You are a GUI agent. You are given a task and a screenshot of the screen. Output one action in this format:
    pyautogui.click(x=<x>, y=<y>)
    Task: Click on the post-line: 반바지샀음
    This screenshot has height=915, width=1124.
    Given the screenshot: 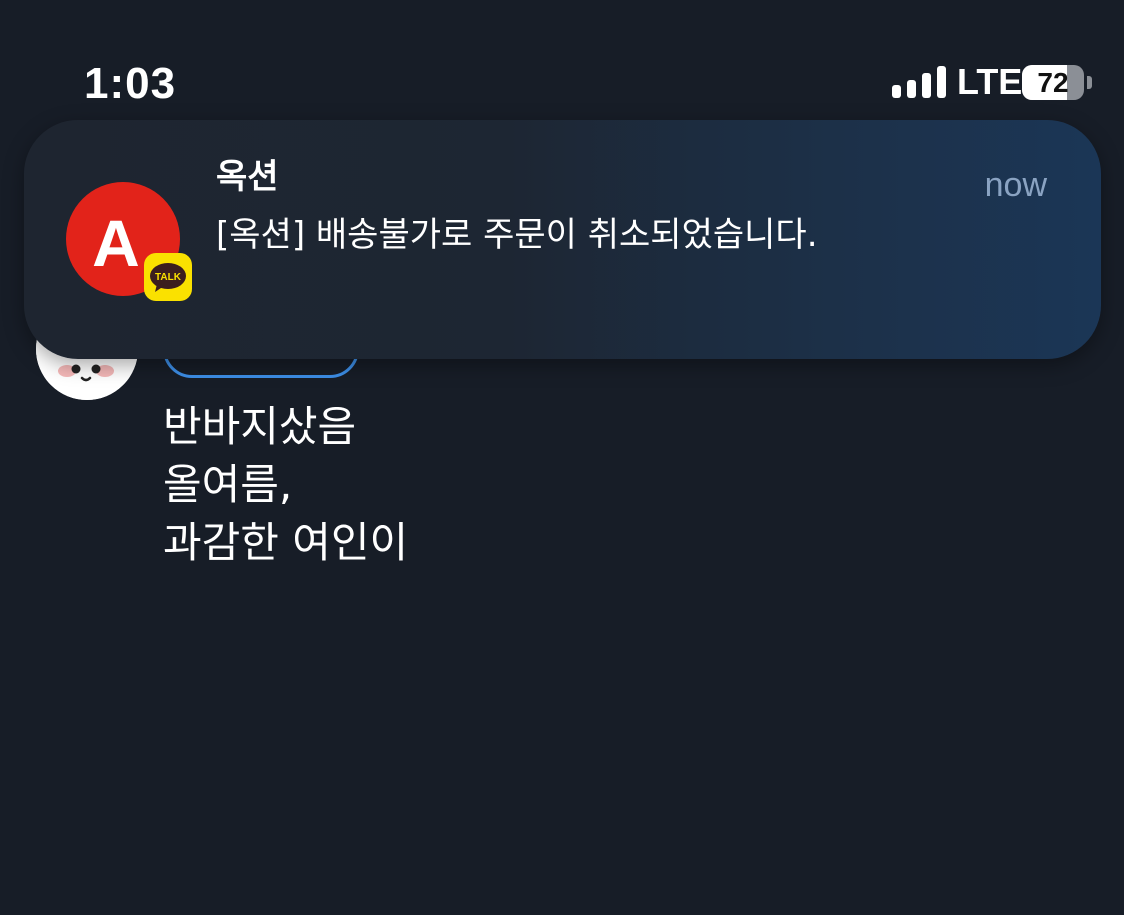 What is the action you would take?
    pyautogui.click(x=260, y=426)
    